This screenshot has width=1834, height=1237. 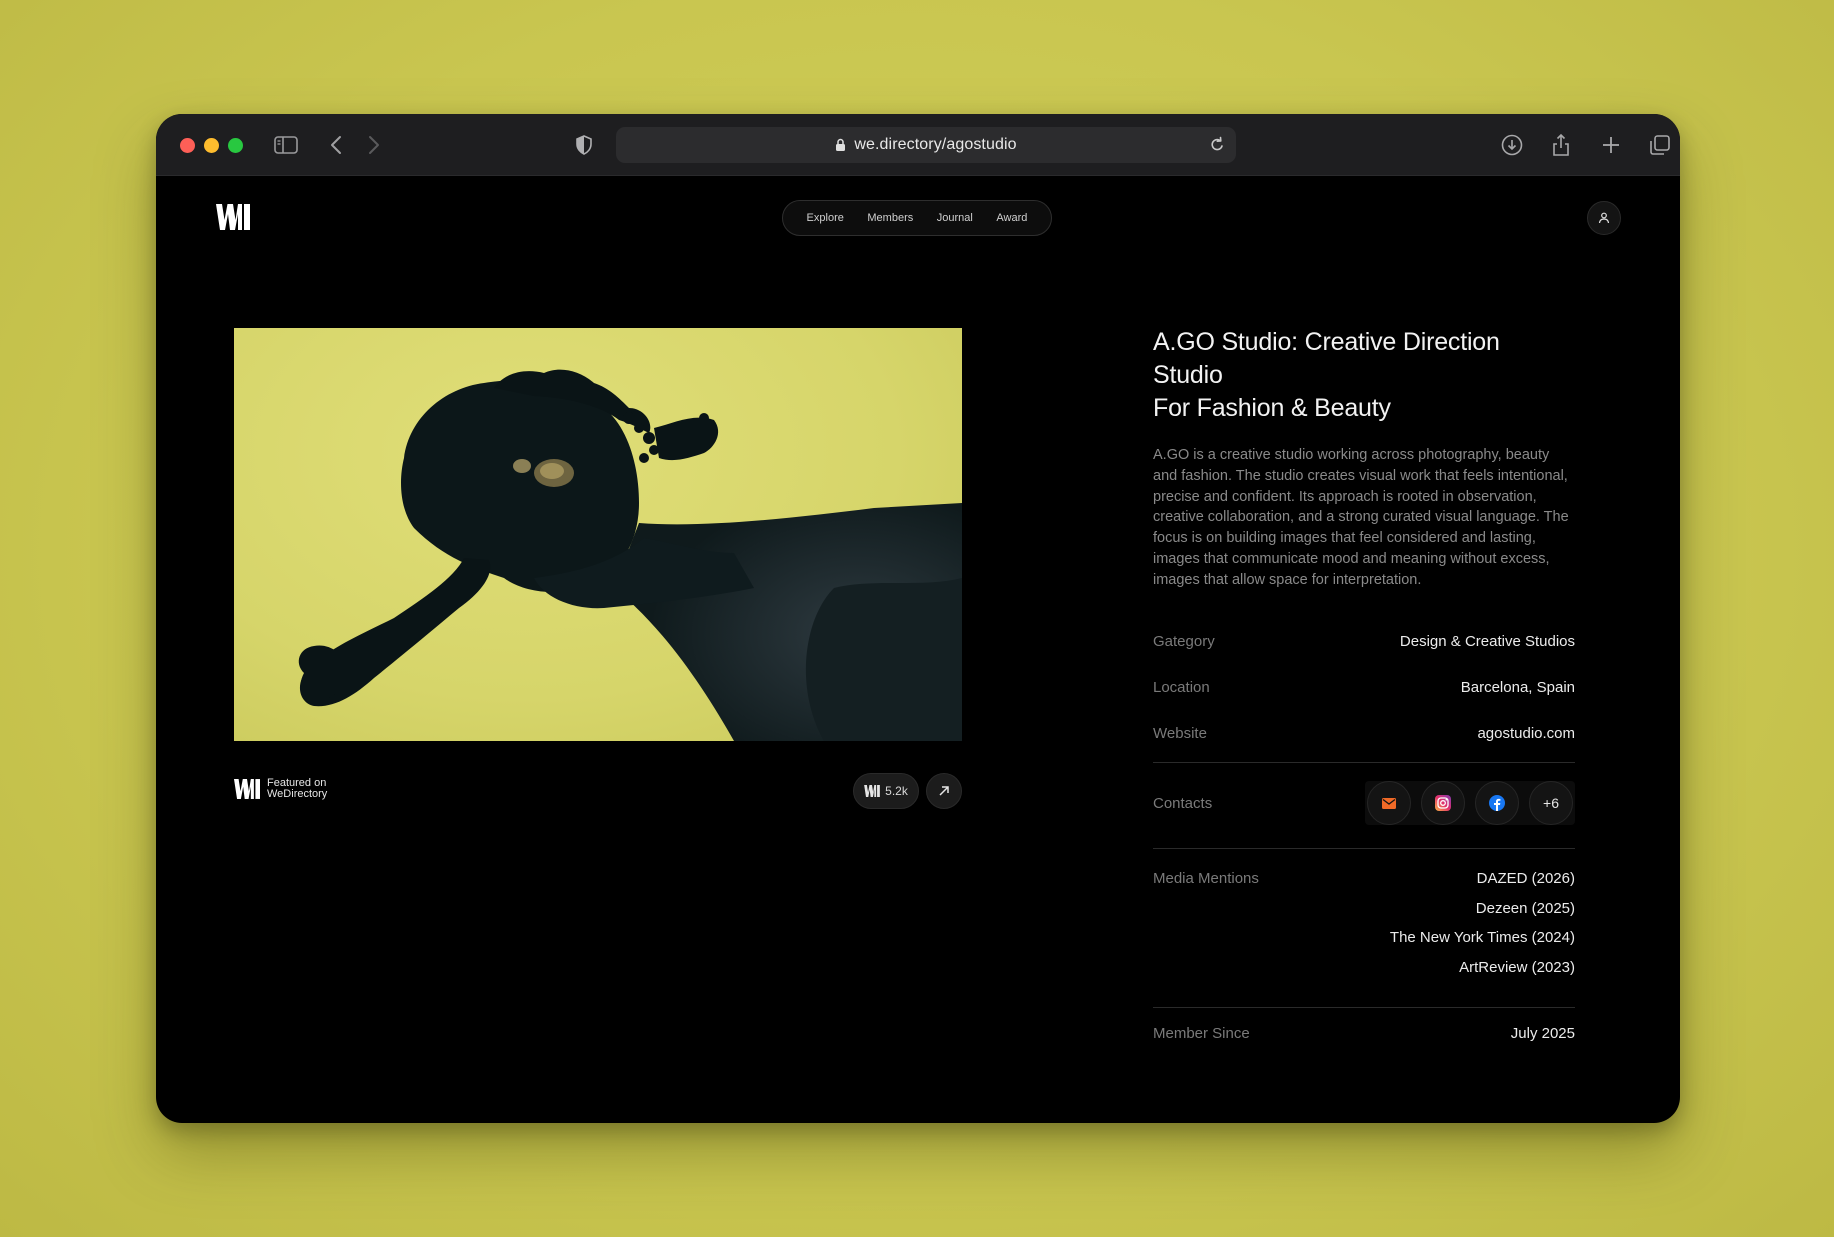 I want to click on address-bar: we.directory/agostudio, so click(x=926, y=145).